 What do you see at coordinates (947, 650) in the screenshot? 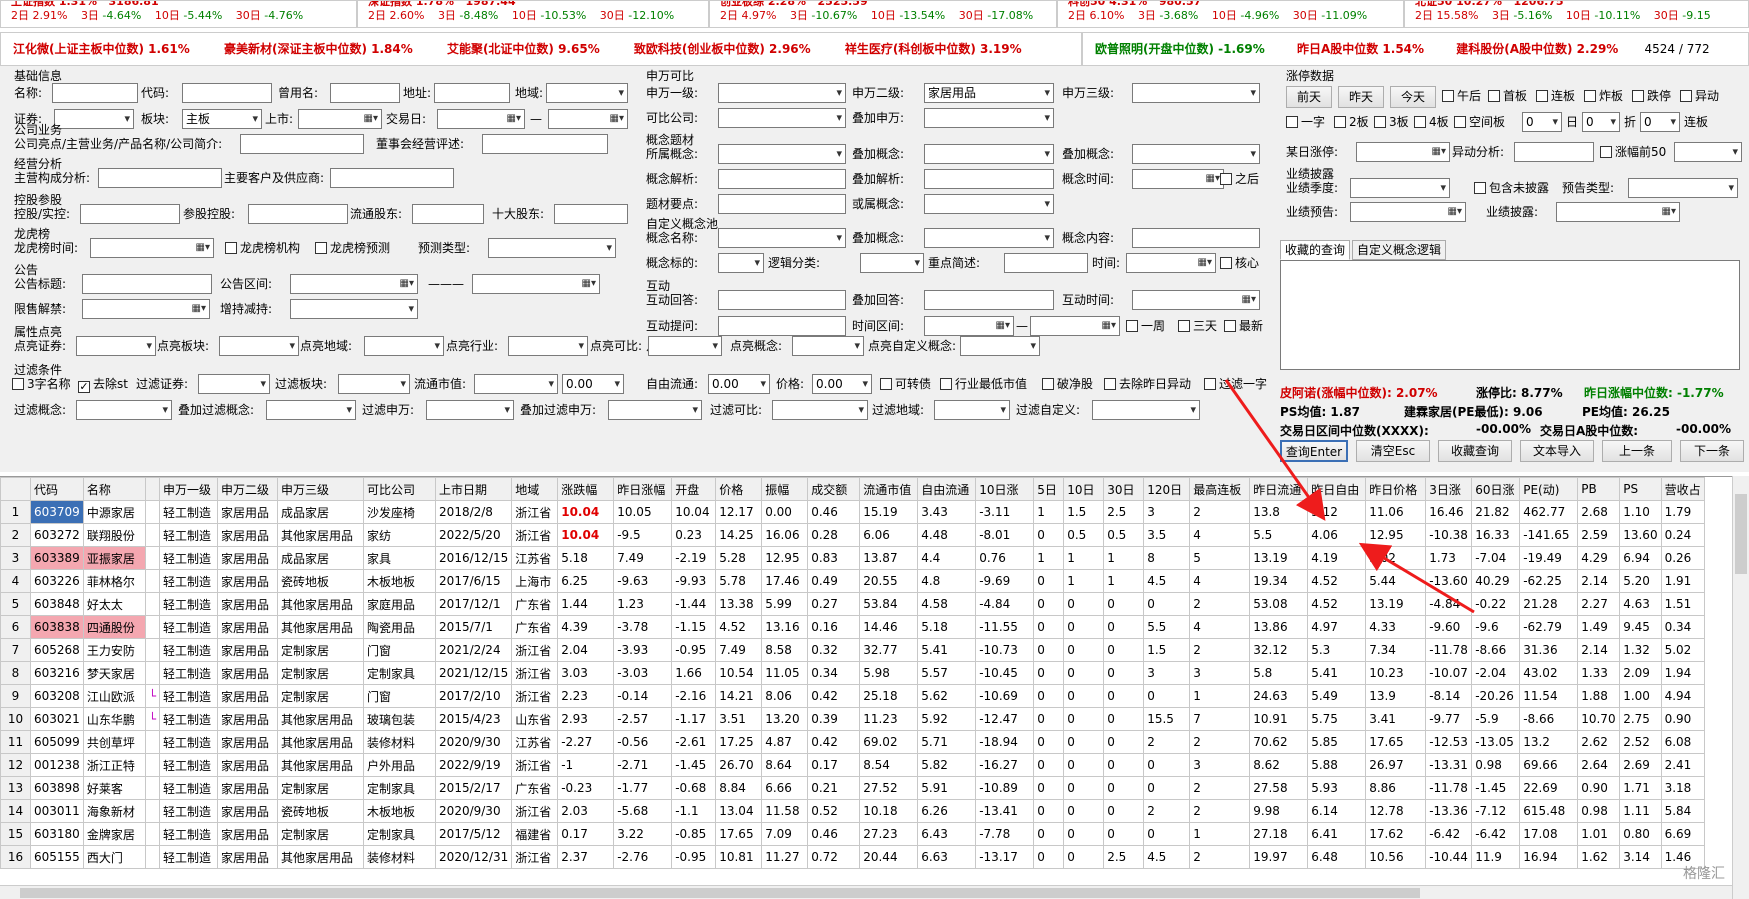
I see `cell: 5.41` at bounding box center [947, 650].